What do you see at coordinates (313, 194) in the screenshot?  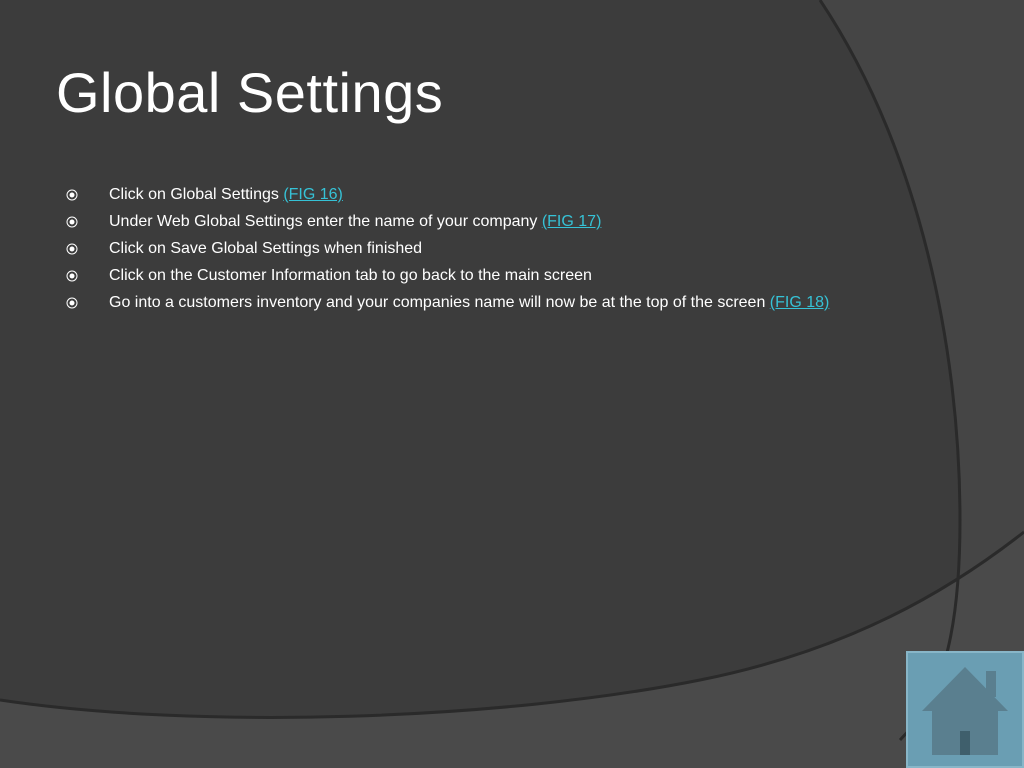 I see `fig-16-link: (FIG 16)` at bounding box center [313, 194].